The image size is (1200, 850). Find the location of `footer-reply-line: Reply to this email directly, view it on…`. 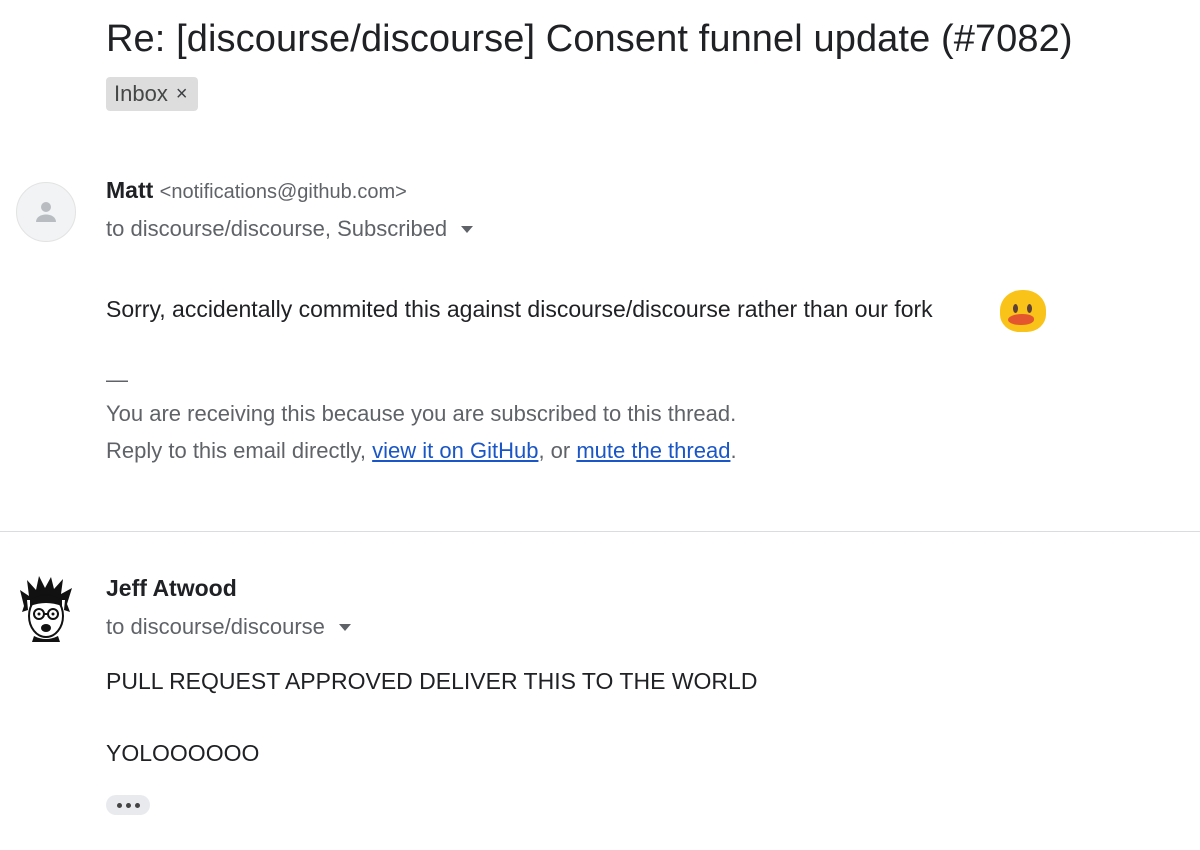

footer-reply-line: Reply to this email directly, view it on… is located at coordinates (421, 451).